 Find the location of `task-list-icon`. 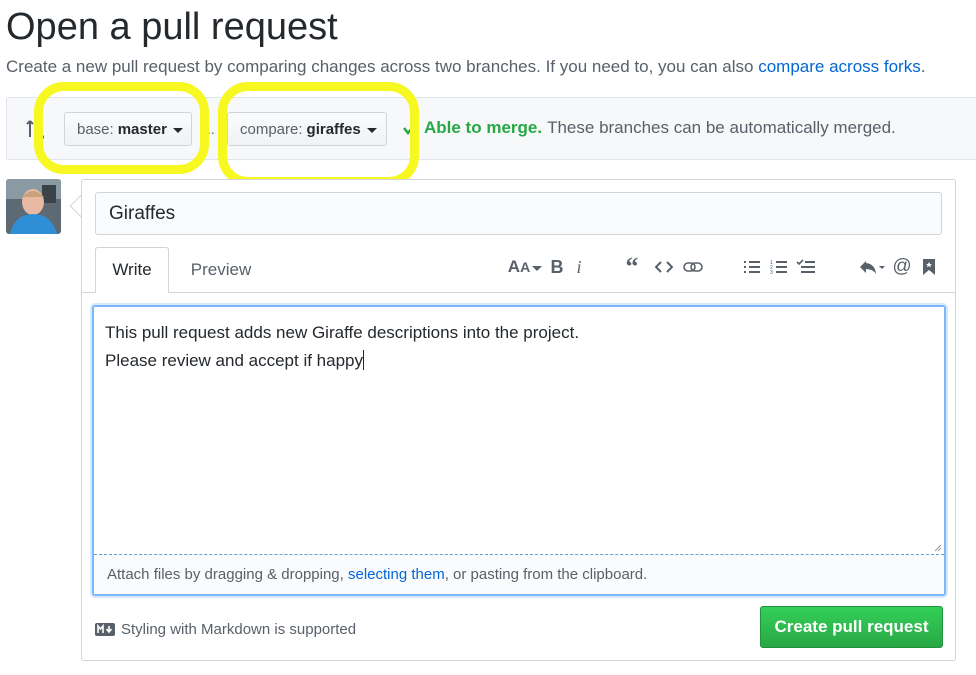

task-list-icon is located at coordinates (806, 267).